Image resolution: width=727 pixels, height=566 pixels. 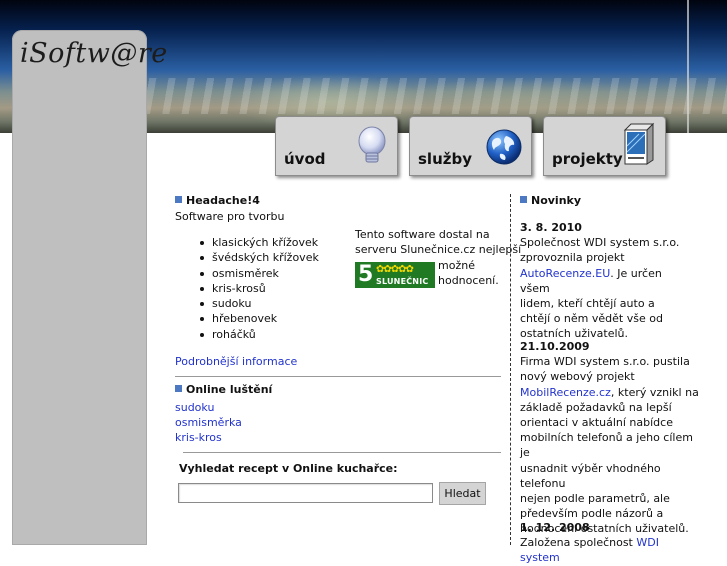 What do you see at coordinates (654, 392) in the screenshot?
I see `news-line-tail: , který vznikl na` at bounding box center [654, 392].